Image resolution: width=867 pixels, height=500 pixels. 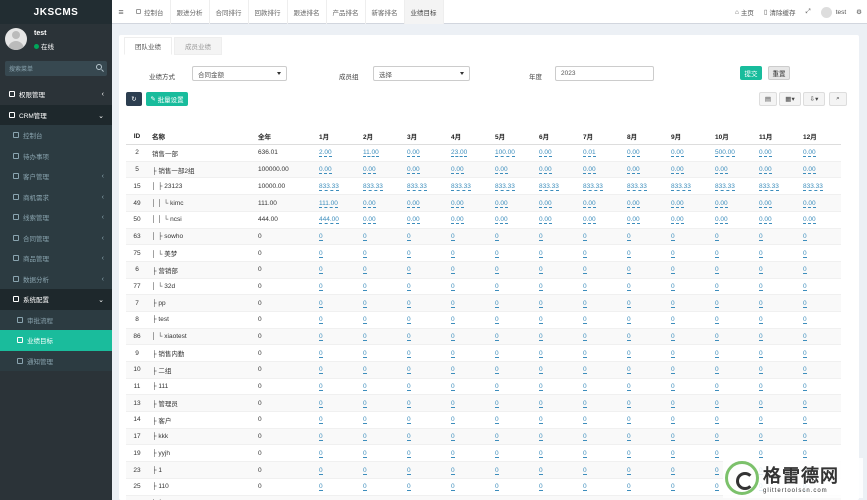 I want to click on nav-tab-dashboard: 控制台, so click(x=150, y=12).